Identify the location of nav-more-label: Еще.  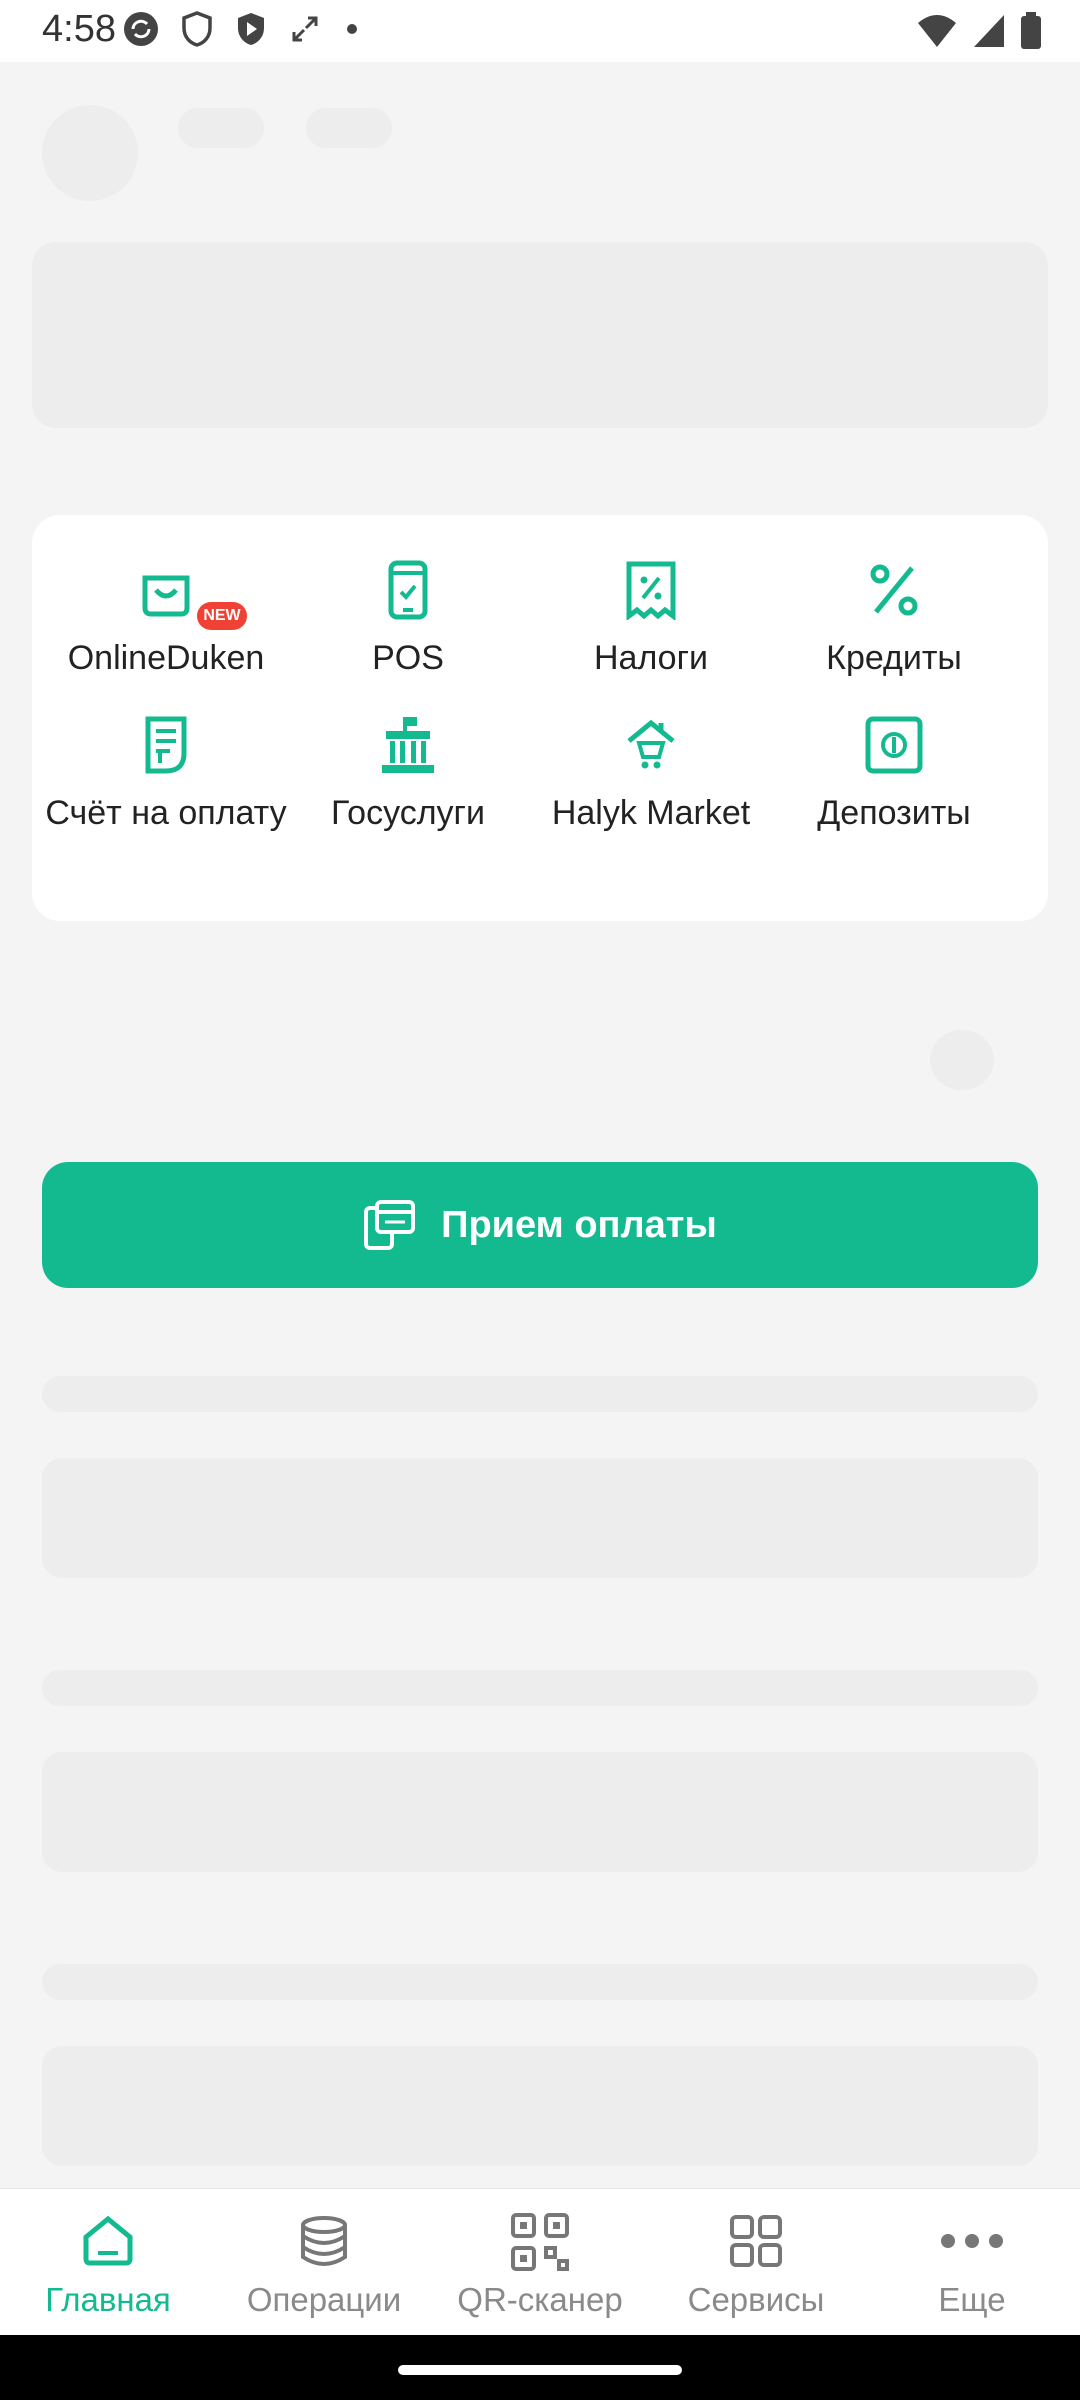
(972, 2299).